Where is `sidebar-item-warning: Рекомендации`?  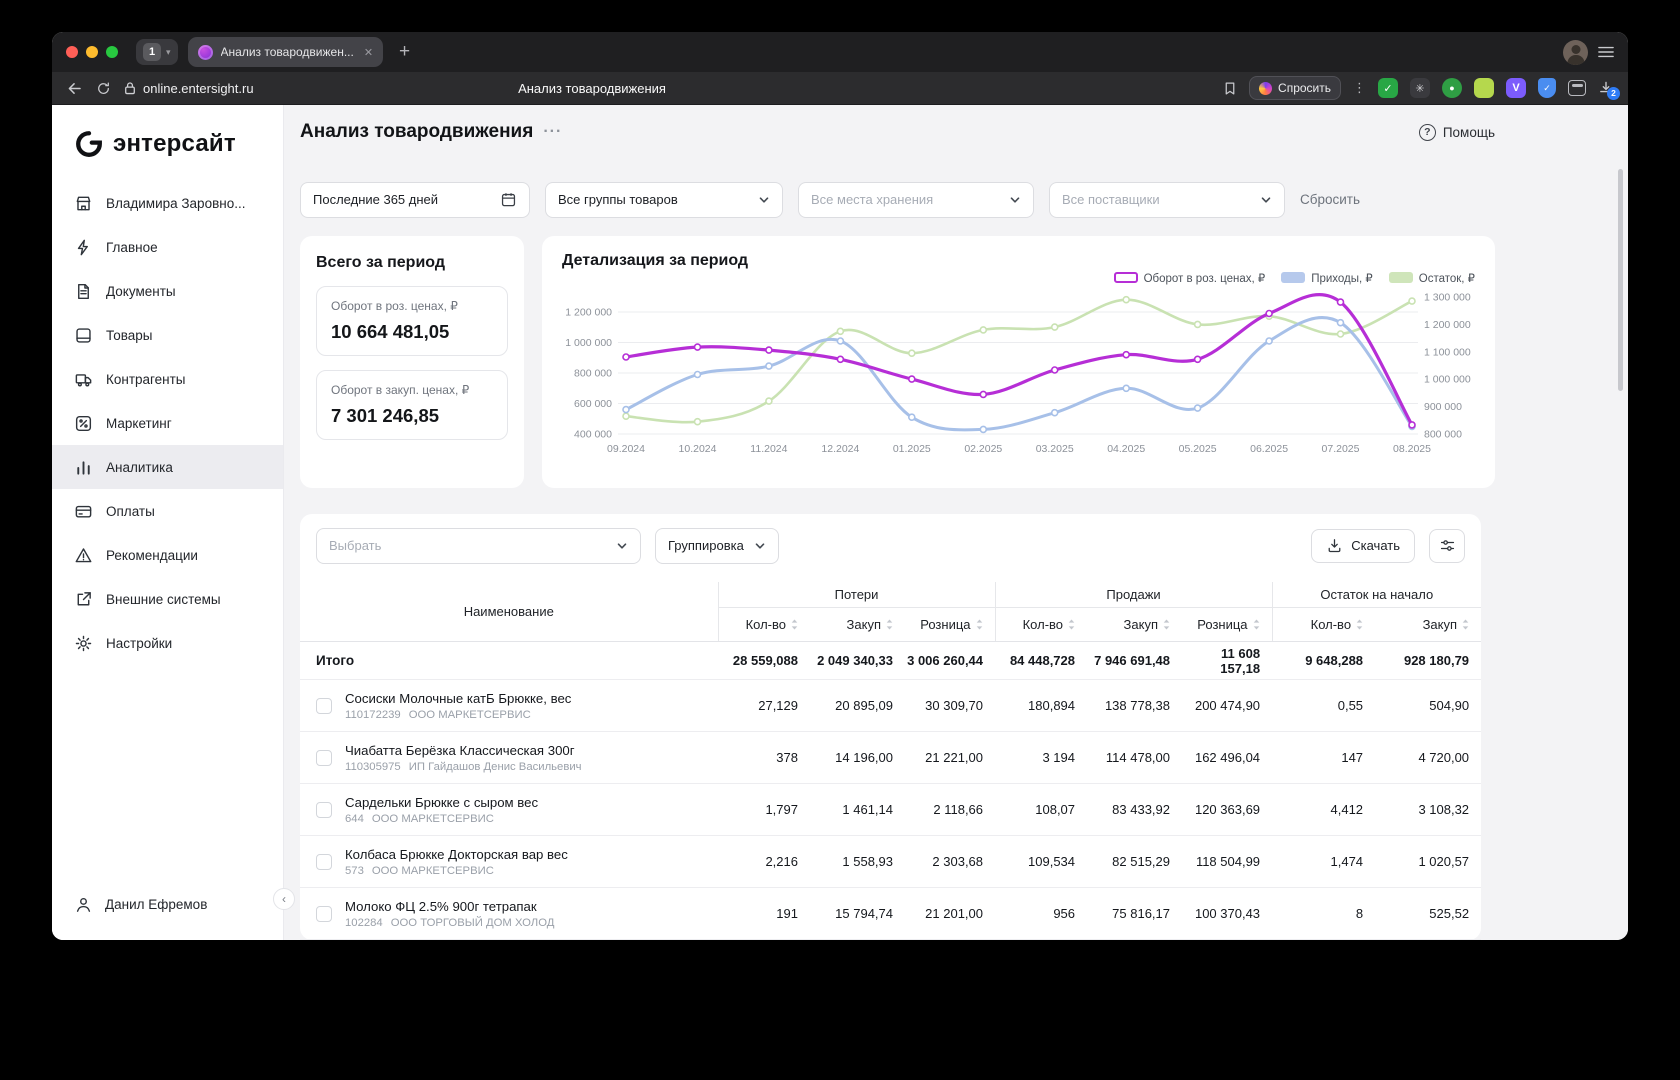 sidebar-item-warning: Рекомендации is located at coordinates (167, 555).